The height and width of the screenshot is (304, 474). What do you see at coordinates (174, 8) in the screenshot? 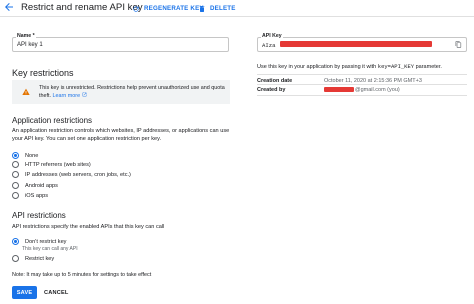
I see `regenerate-key-label: REGENERATE KEY` at bounding box center [174, 8].